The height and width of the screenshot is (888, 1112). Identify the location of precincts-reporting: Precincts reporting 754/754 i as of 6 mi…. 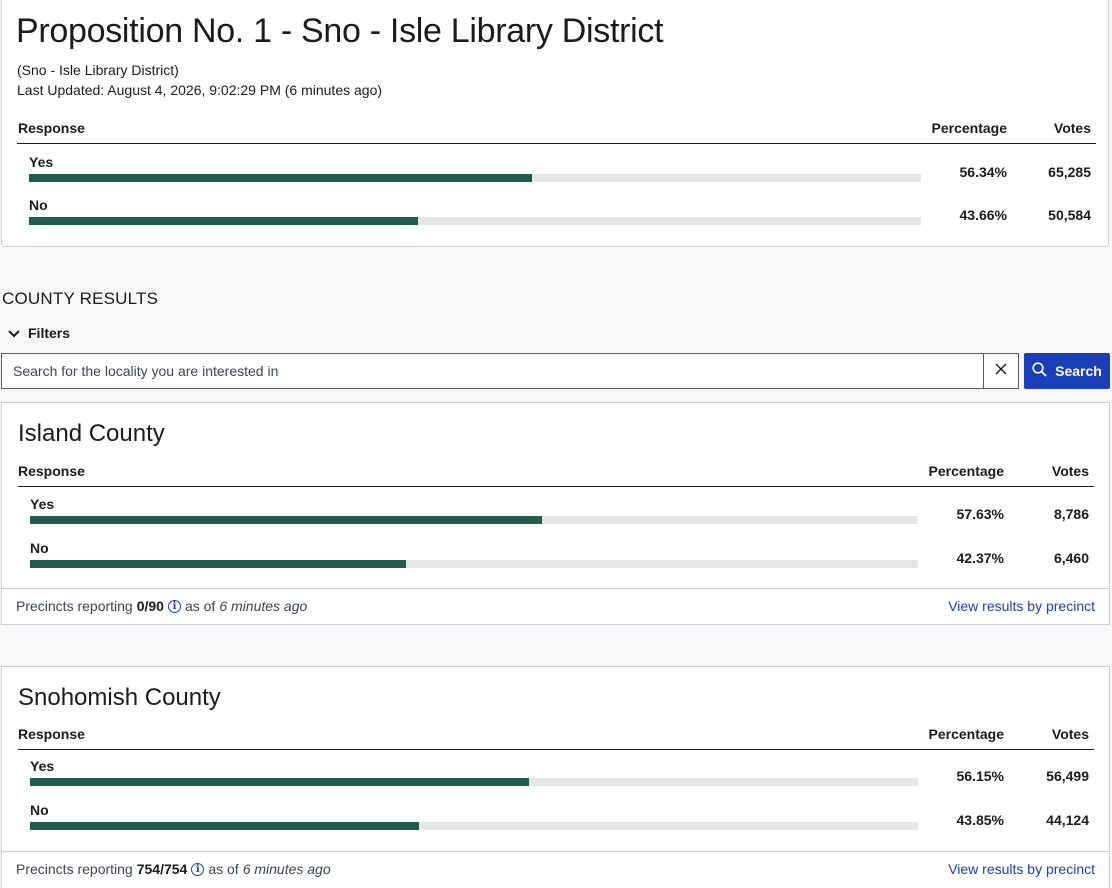
(173, 869).